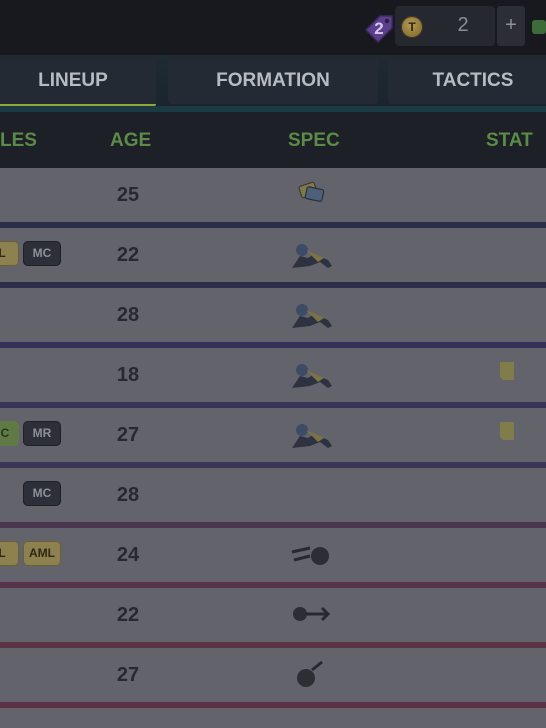 The height and width of the screenshot is (728, 546). I want to click on player-age: 24, so click(128, 555).